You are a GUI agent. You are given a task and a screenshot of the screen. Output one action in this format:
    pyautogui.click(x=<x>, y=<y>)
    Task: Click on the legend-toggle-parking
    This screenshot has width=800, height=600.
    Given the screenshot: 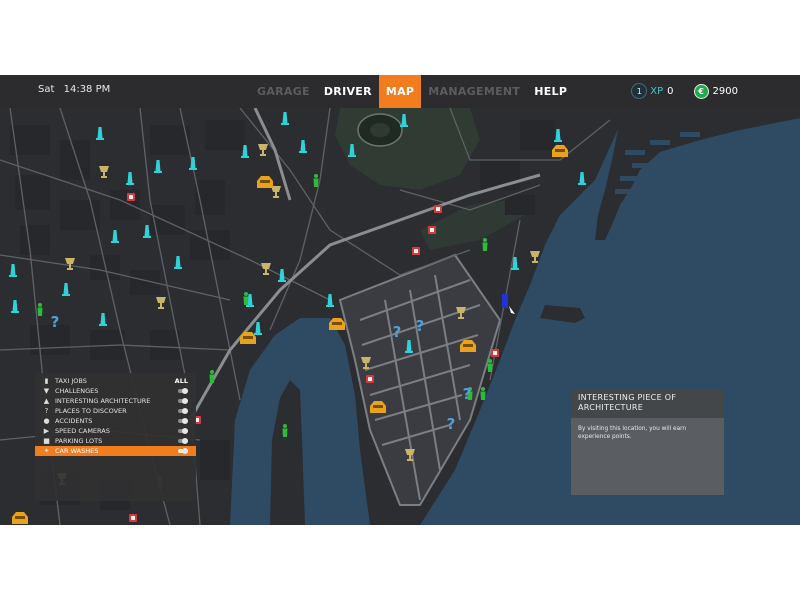 What is the action you would take?
    pyautogui.click(x=183, y=441)
    